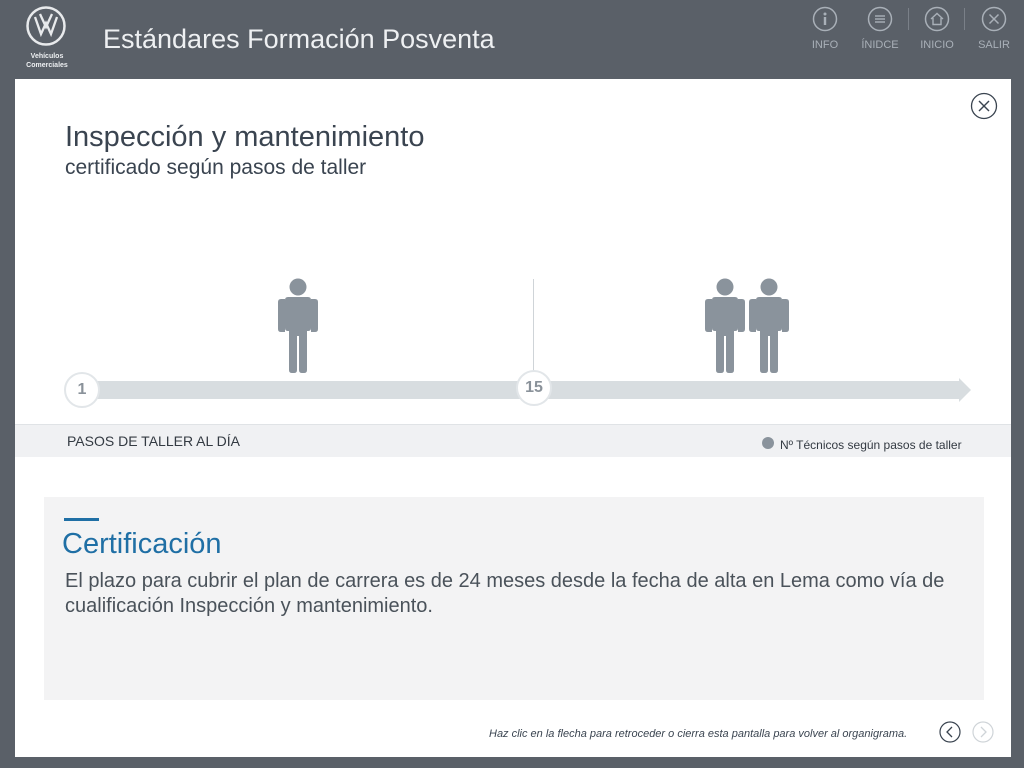 Image resolution: width=1024 pixels, height=768 pixels. I want to click on vw-logo, so click(46, 26).